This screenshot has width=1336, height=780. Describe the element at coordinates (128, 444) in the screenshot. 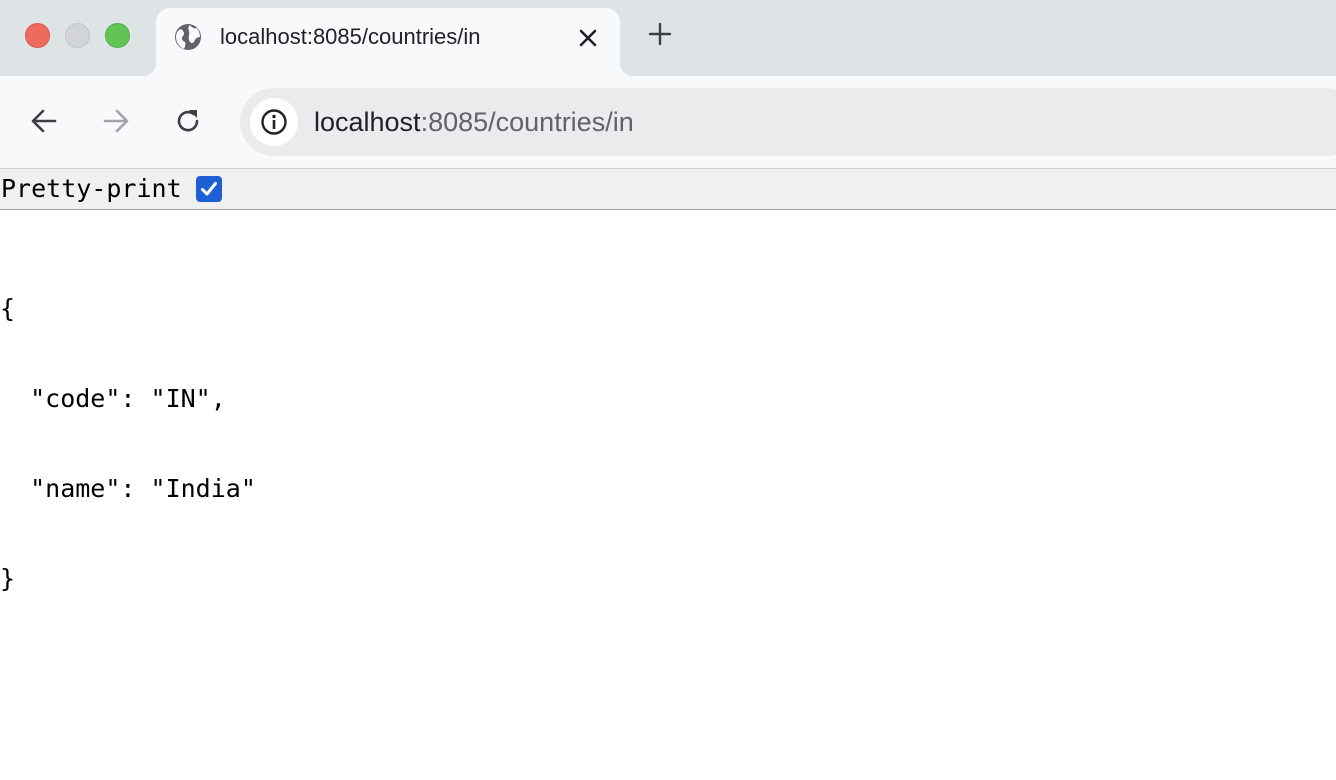

I see `json-output: { "code": "IN", "name": "India" }` at that location.